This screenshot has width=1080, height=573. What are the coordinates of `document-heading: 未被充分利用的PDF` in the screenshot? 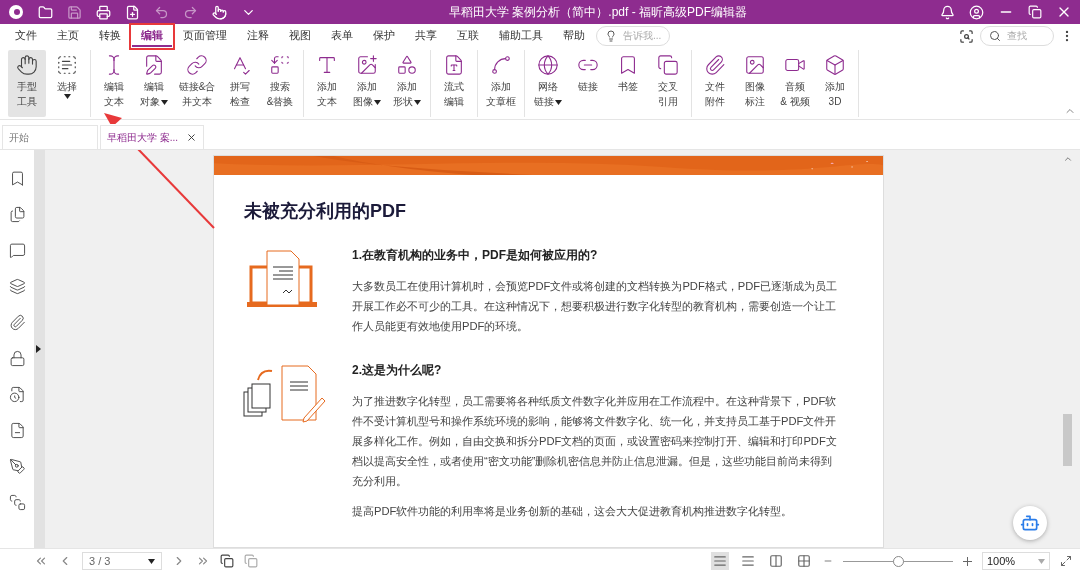 It's located at (325, 211).